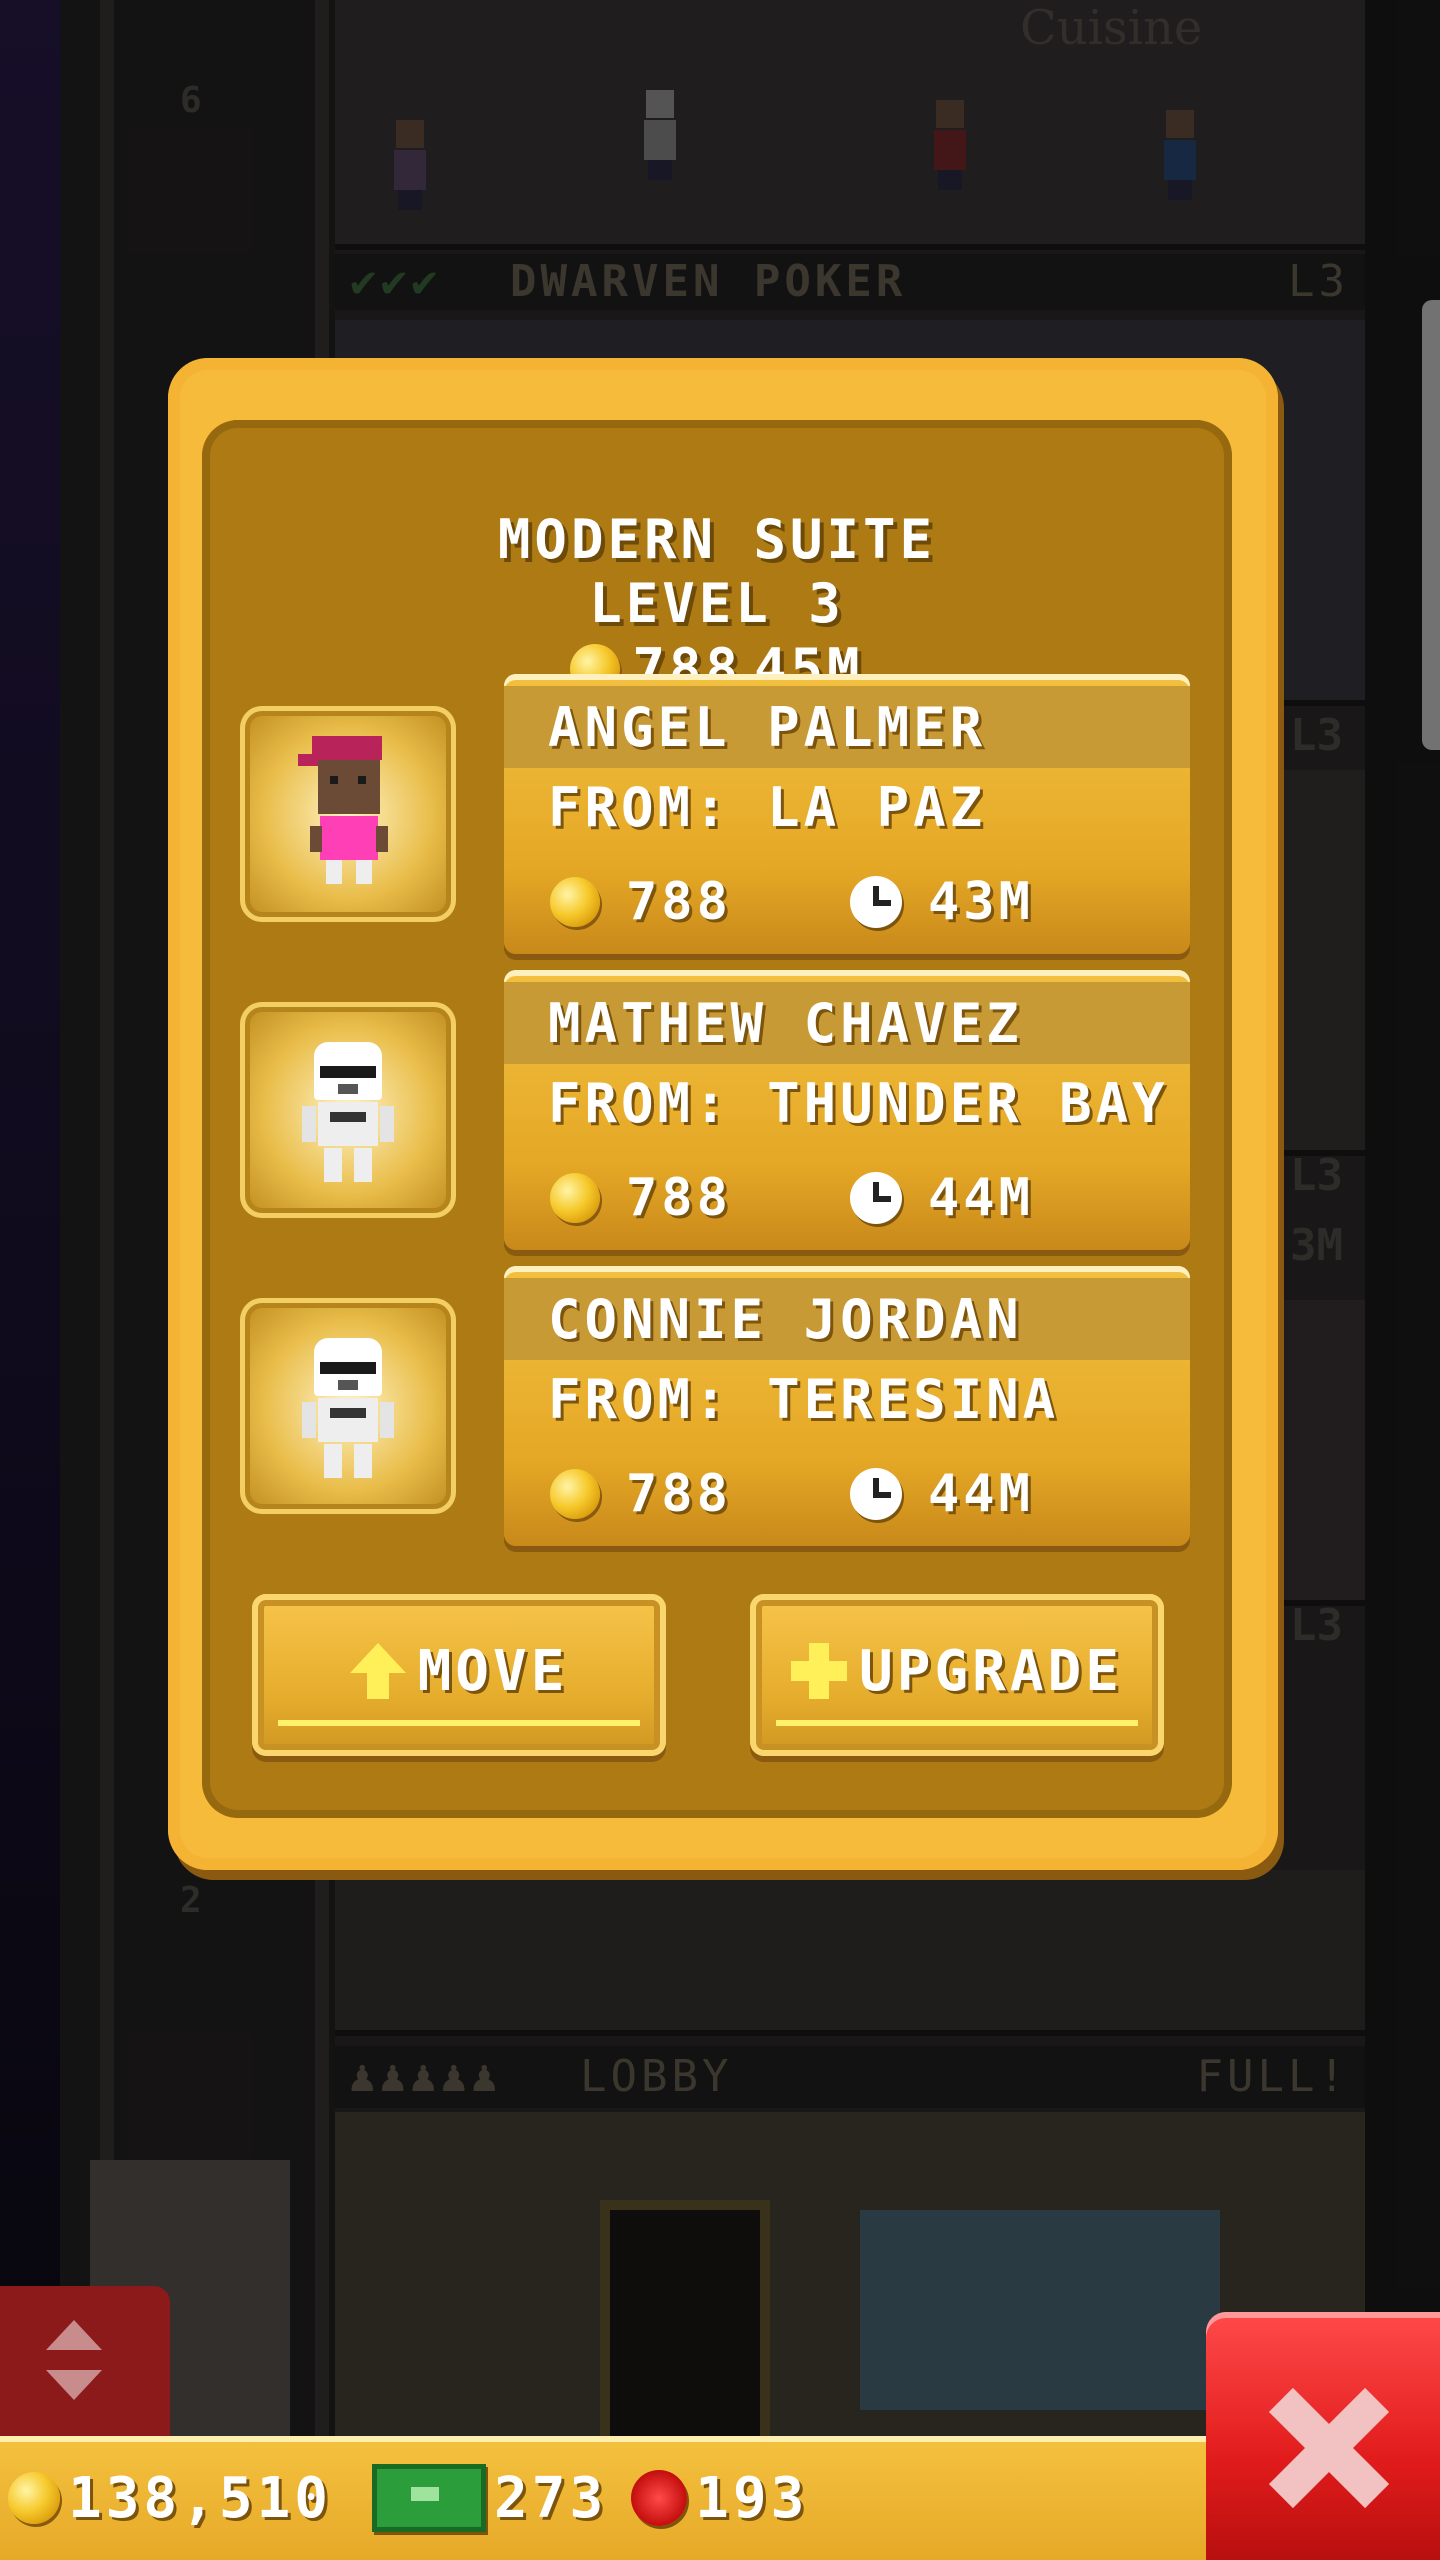 The height and width of the screenshot is (2560, 1440). I want to click on guest-time: 43M, so click(942, 902).